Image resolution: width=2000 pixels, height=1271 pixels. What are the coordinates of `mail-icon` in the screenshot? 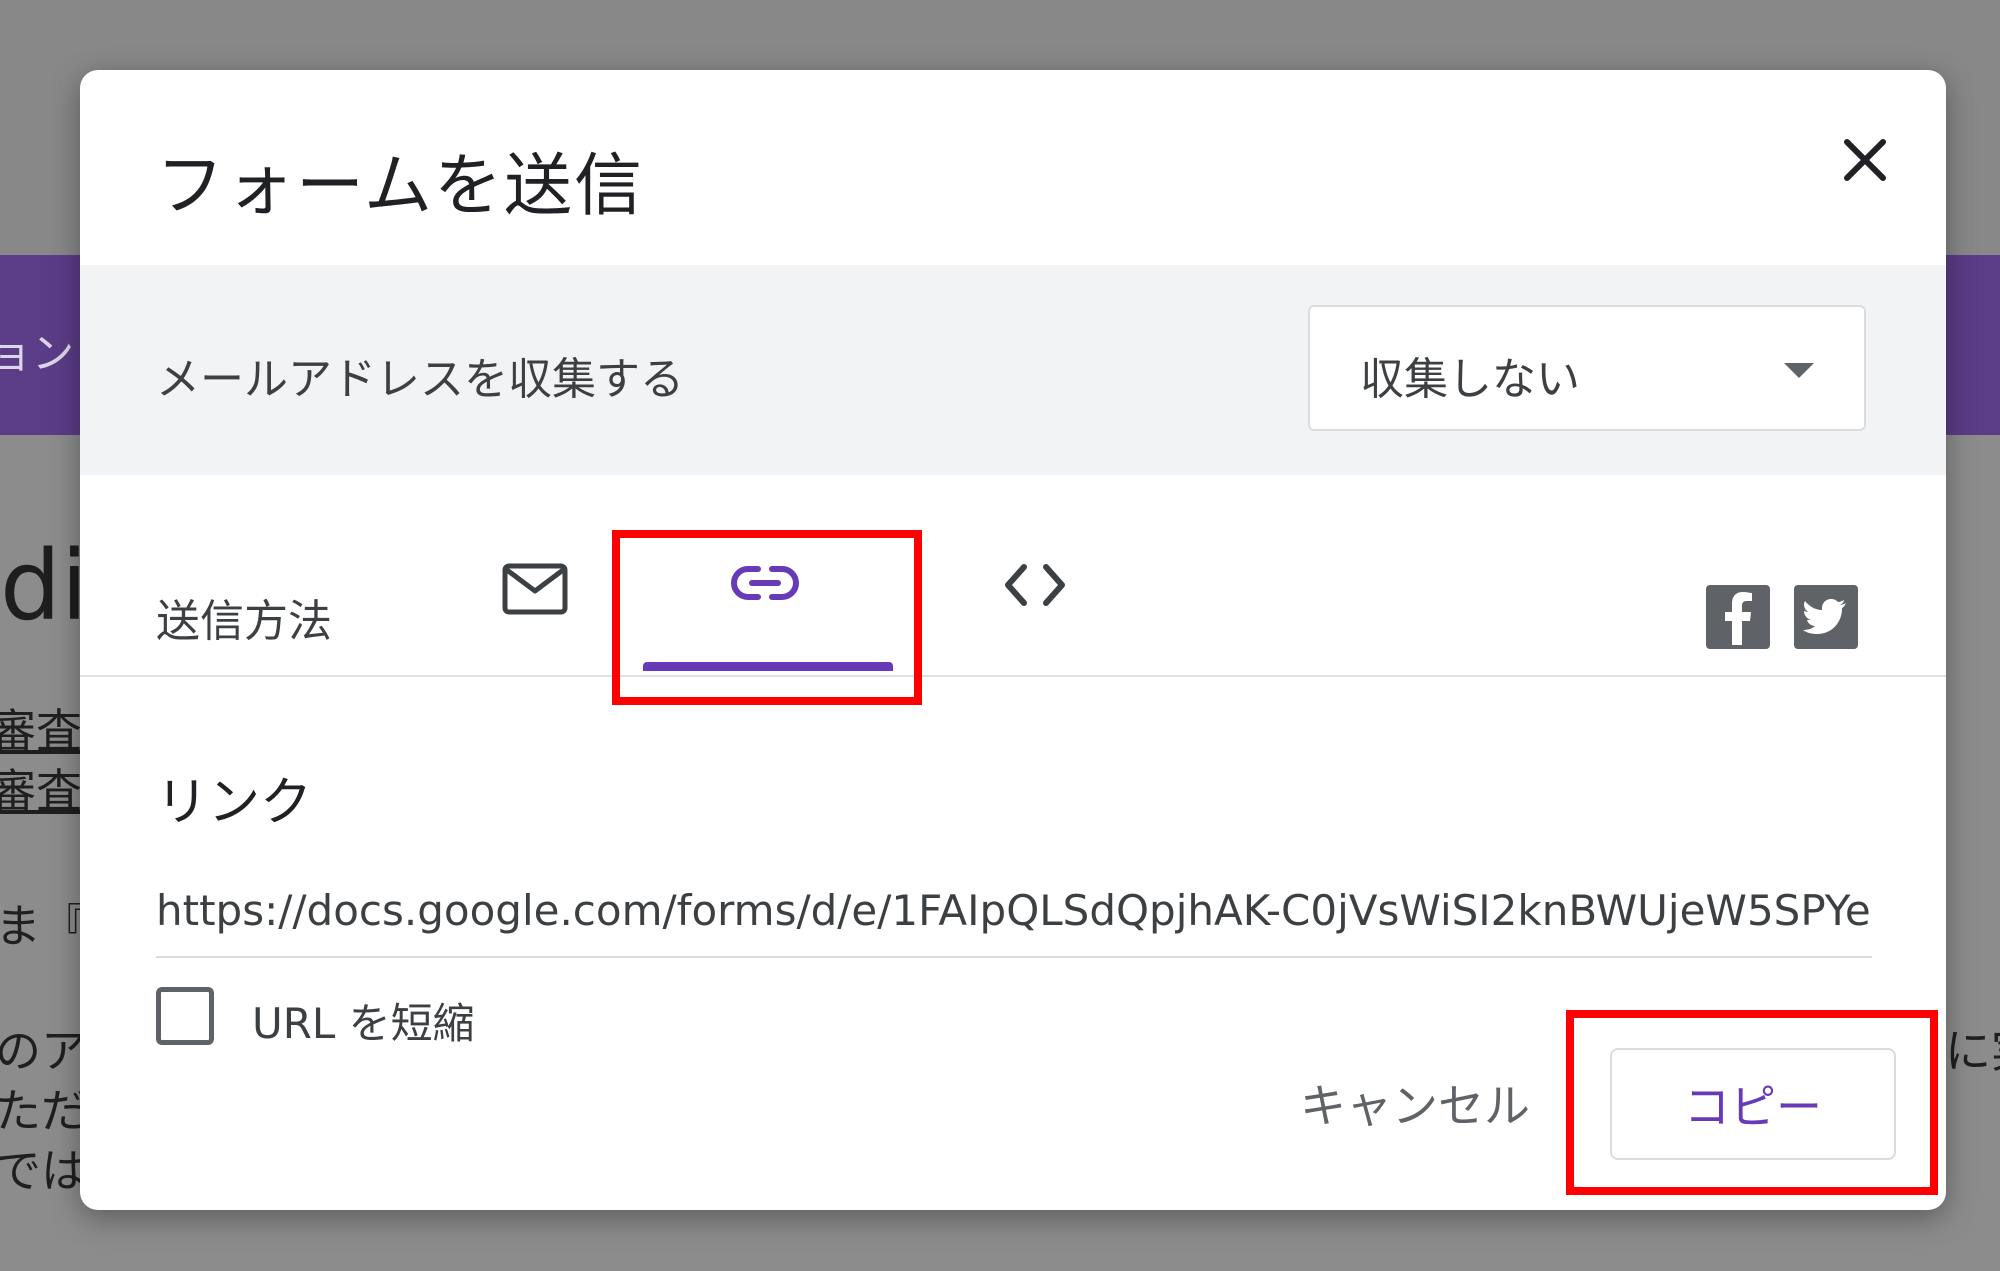 It's located at (535, 589).